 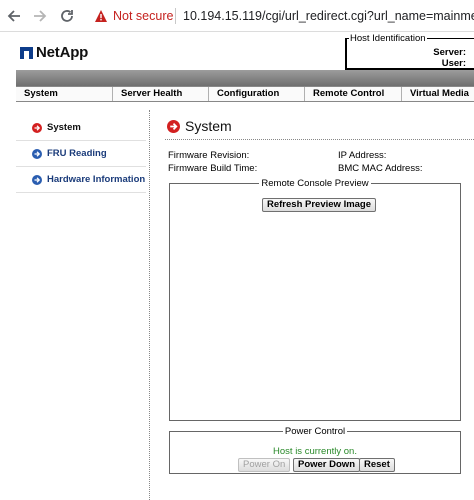 I want to click on user-label: User:, so click(x=453, y=63).